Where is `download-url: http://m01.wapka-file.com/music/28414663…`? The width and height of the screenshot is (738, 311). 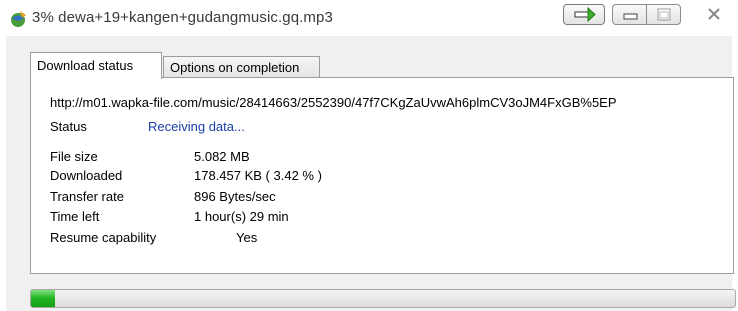 download-url: http://m01.wapka-file.com/music/28414663… is located at coordinates (333, 102).